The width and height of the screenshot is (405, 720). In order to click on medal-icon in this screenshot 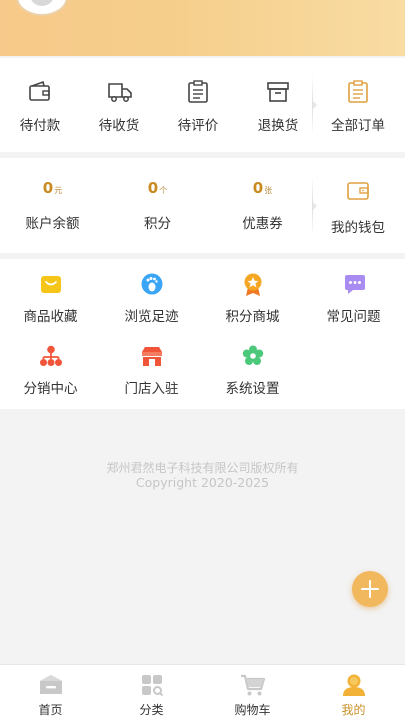, I will do `click(253, 284)`.